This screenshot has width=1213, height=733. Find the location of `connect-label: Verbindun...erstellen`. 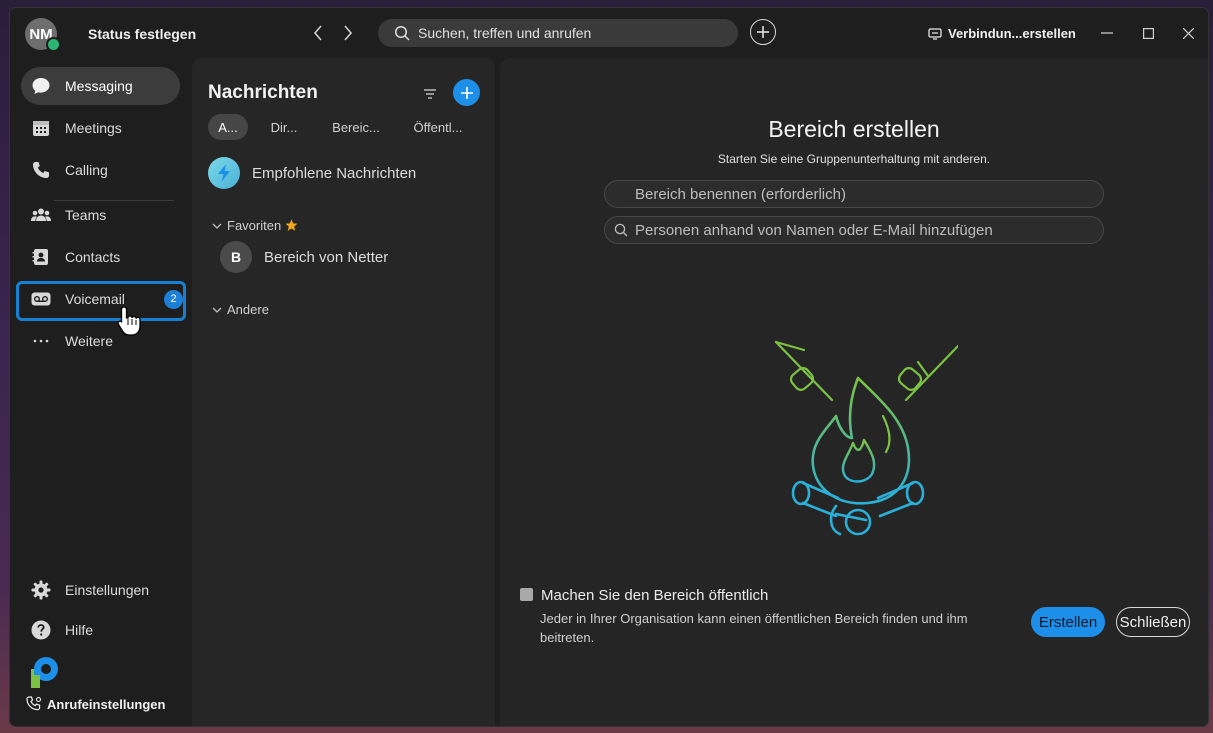

connect-label: Verbindun...erstellen is located at coordinates (1012, 33).